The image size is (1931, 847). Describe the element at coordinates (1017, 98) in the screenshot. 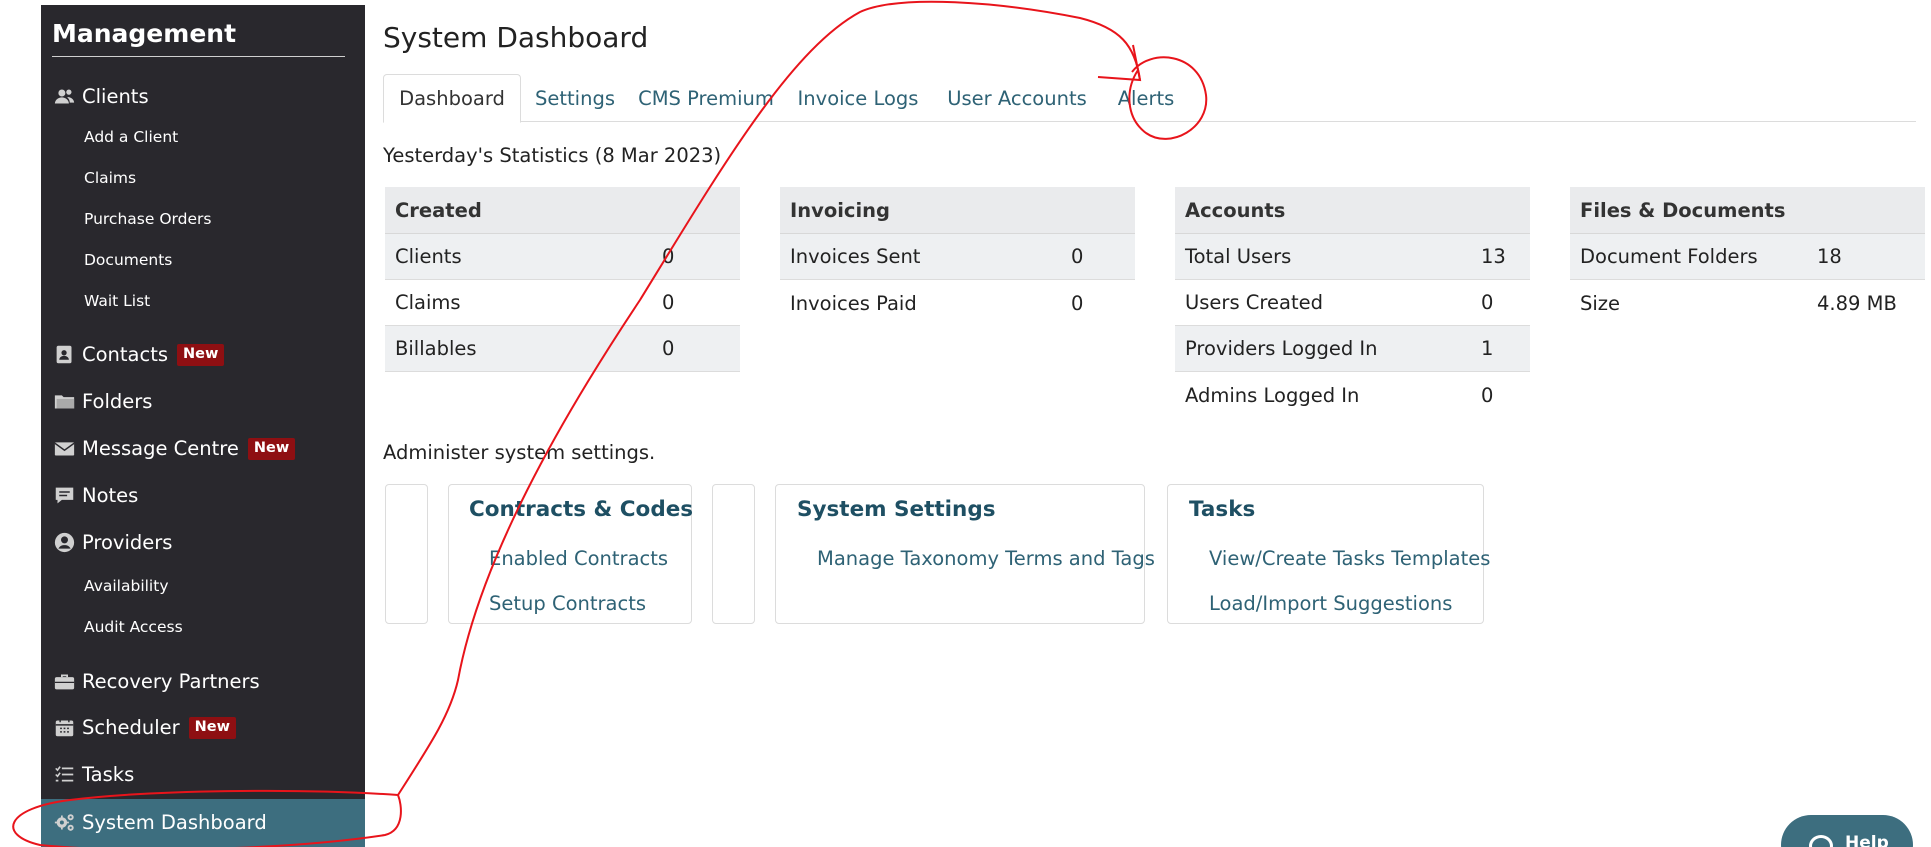

I see `tab-user-accounts: User Accounts` at that location.